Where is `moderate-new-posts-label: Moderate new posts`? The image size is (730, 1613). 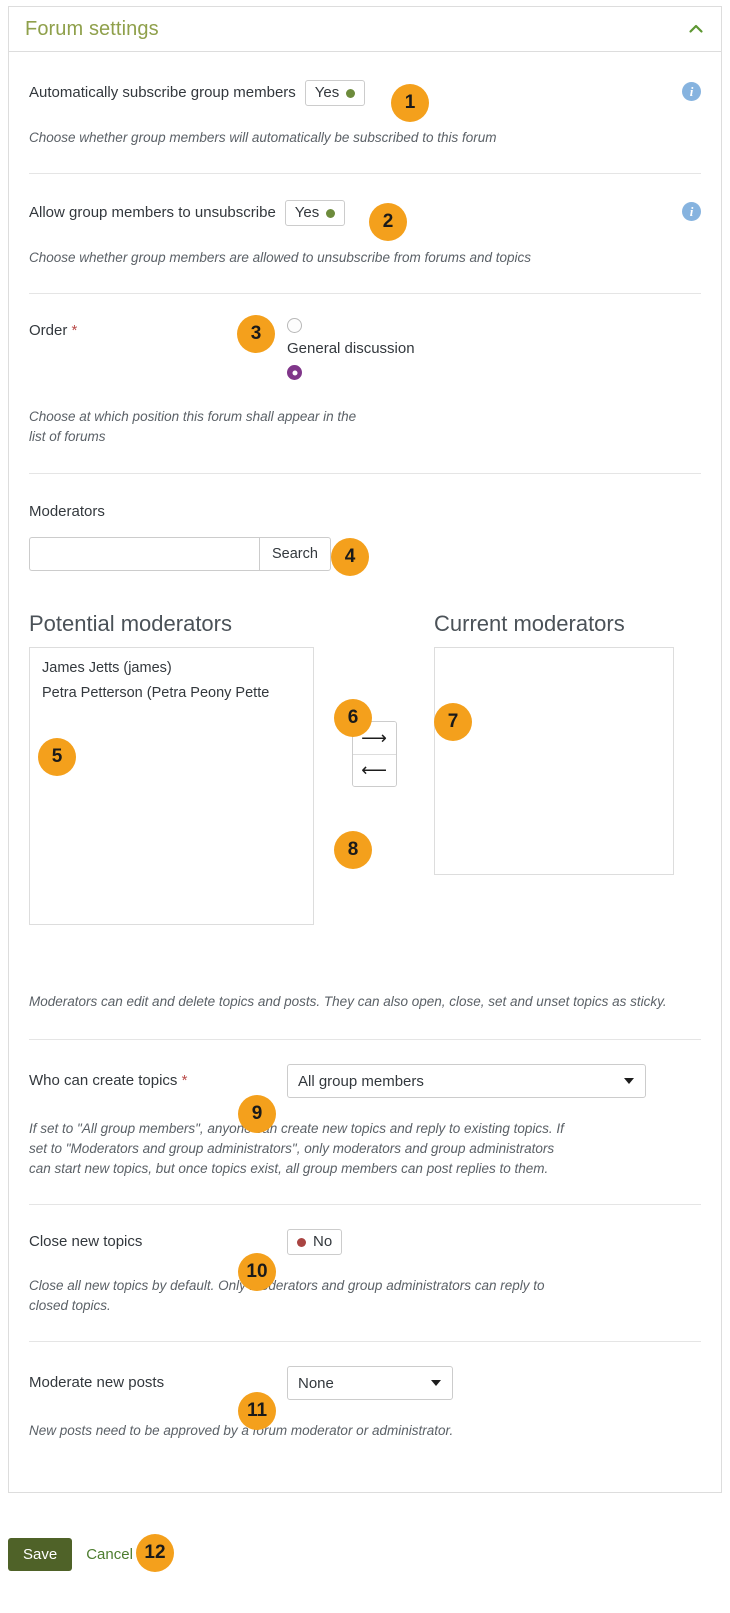
moderate-new-posts-label: Moderate new posts is located at coordinates (97, 1382).